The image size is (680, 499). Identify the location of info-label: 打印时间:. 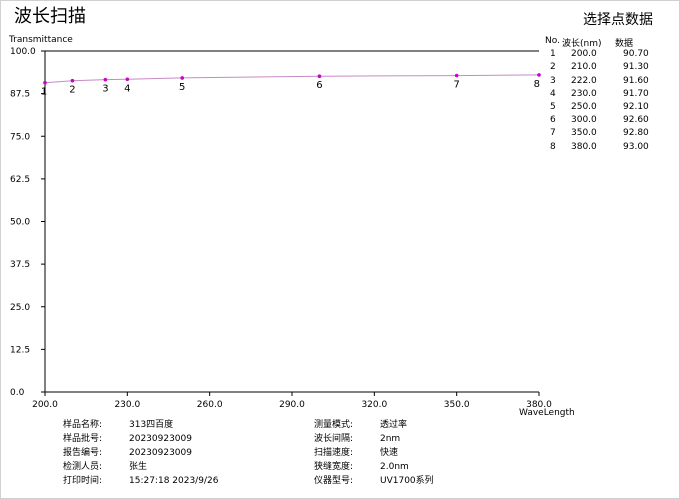
(83, 481).